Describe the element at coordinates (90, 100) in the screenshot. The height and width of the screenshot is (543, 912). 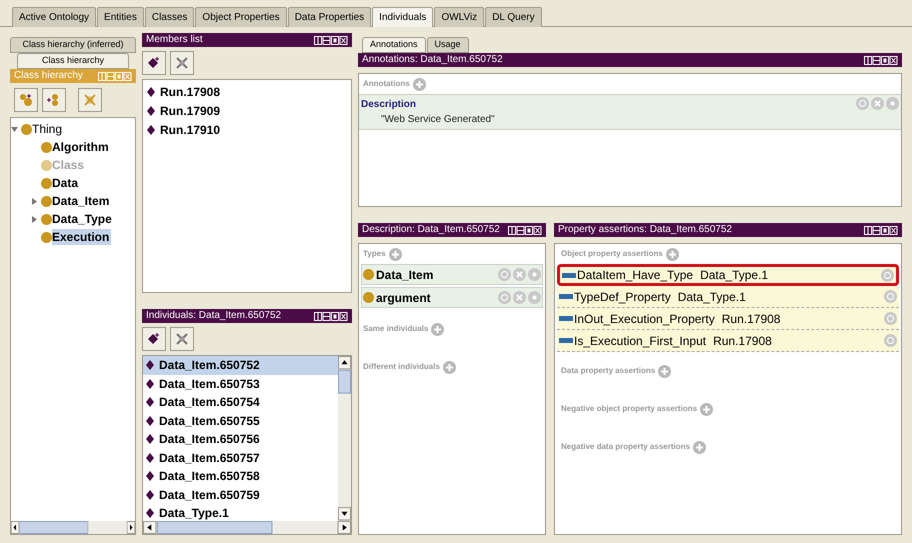
I see `delete-class-button` at that location.